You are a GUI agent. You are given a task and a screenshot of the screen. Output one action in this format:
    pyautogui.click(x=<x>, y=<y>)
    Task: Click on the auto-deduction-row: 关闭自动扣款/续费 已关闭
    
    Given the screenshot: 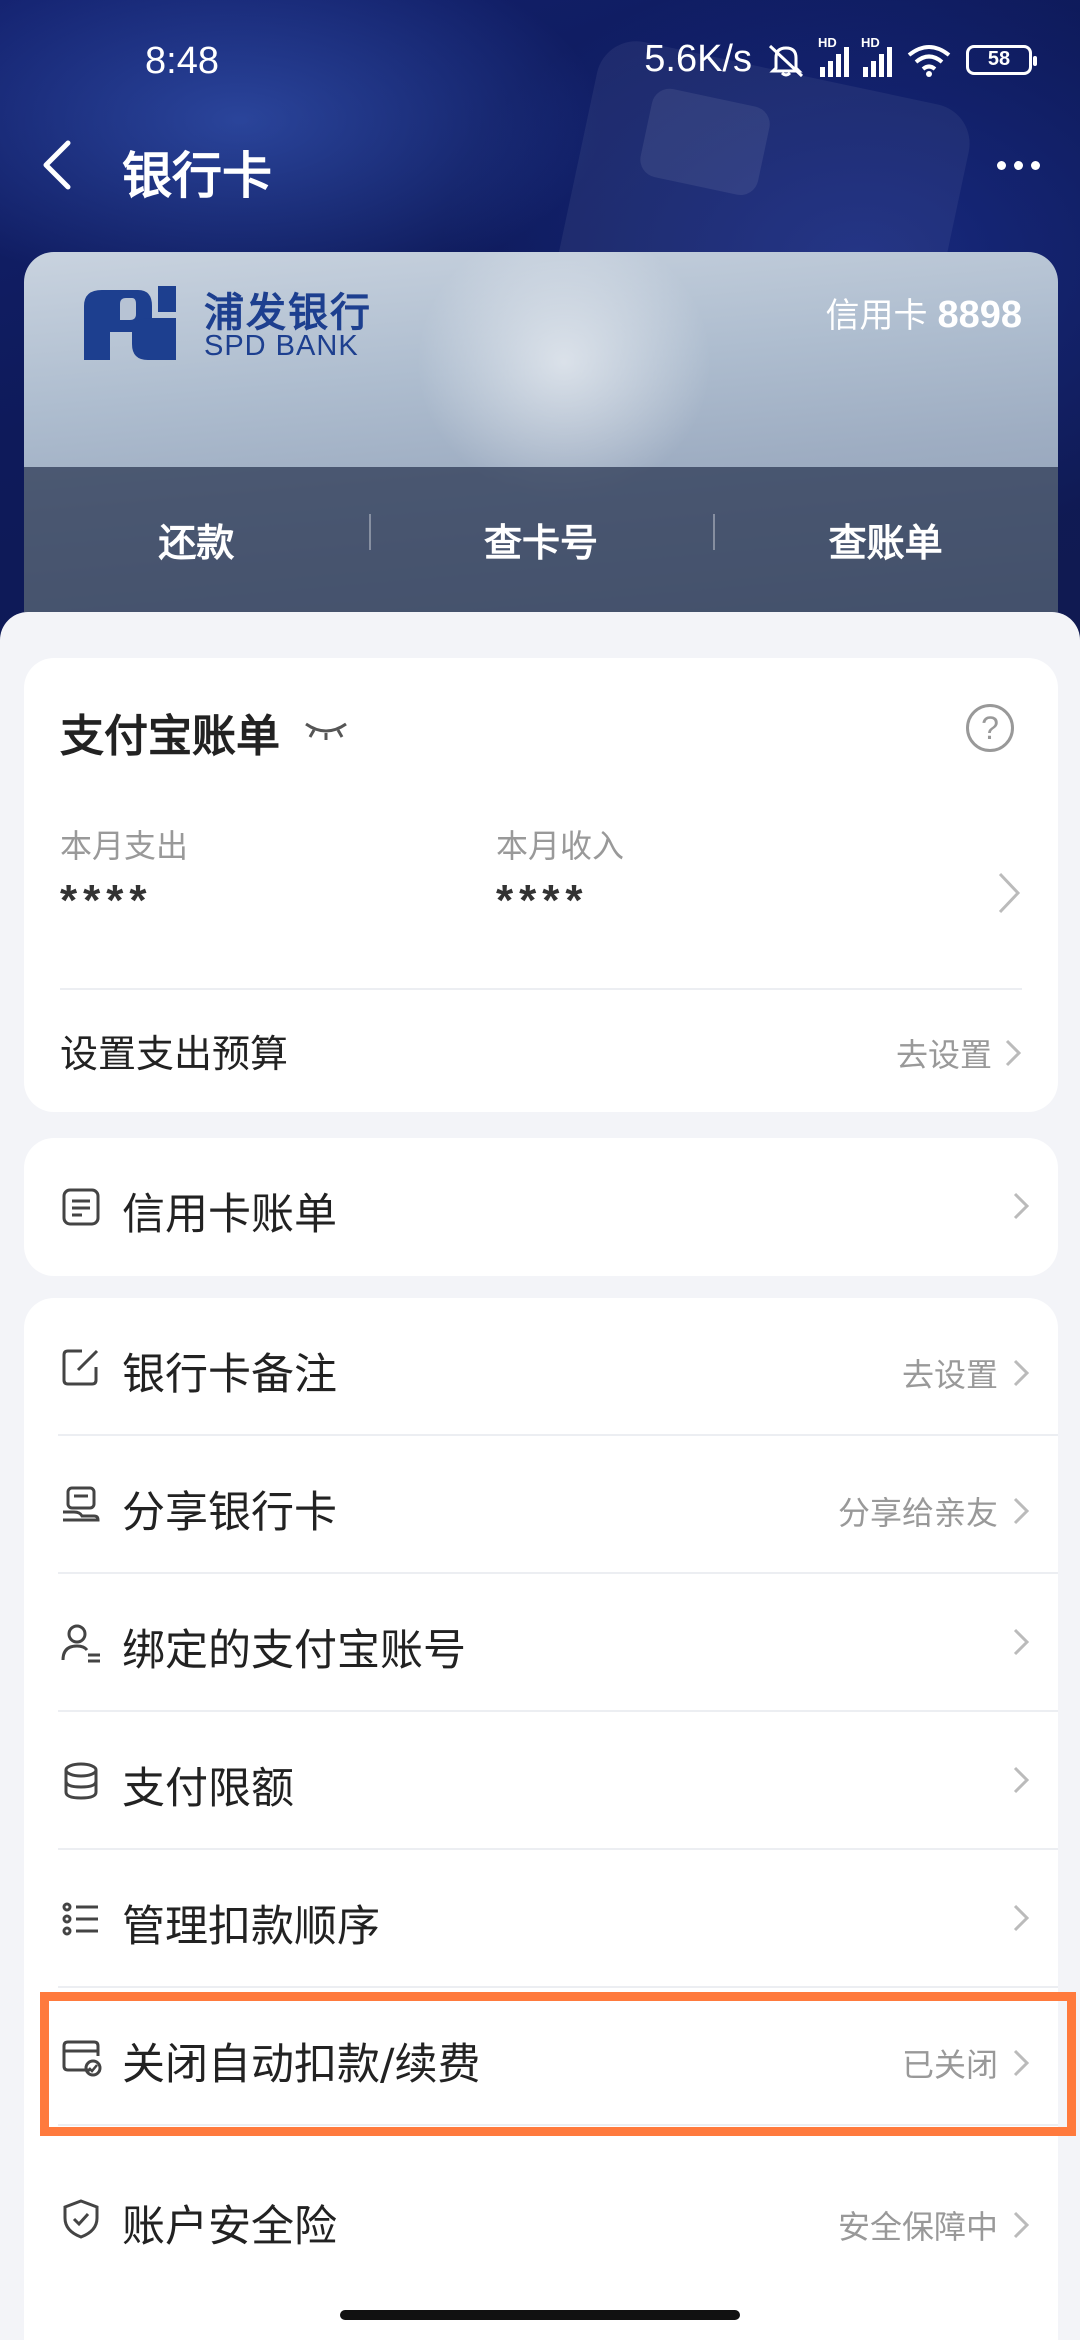 What is the action you would take?
    pyautogui.click(x=541, y=2057)
    